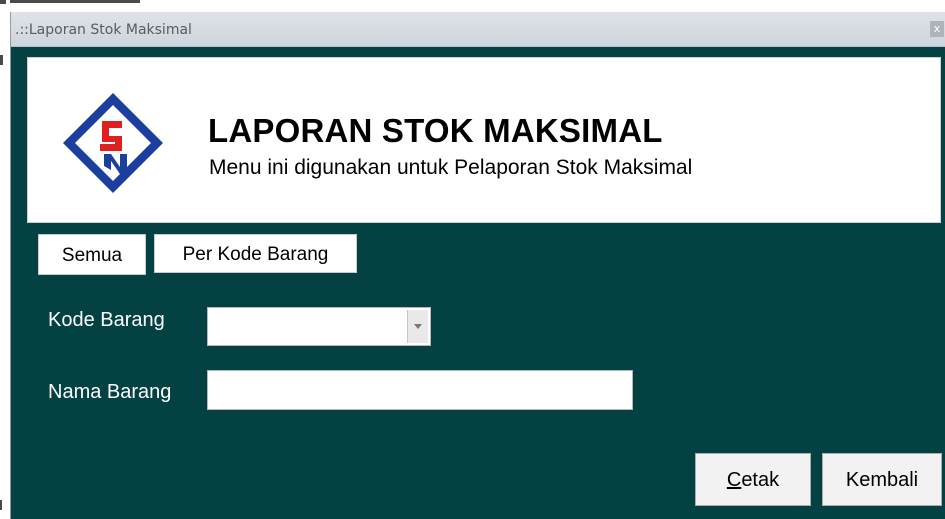 Image resolution: width=945 pixels, height=519 pixels. What do you see at coordinates (103, 30) in the screenshot?
I see `window-title: .::Laporan Stok Maksimal` at bounding box center [103, 30].